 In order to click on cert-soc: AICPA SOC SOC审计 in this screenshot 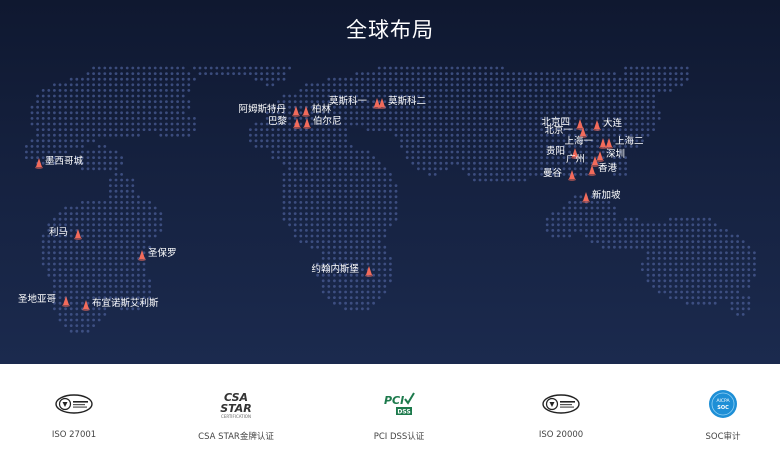, I will do `click(716, 415)`.